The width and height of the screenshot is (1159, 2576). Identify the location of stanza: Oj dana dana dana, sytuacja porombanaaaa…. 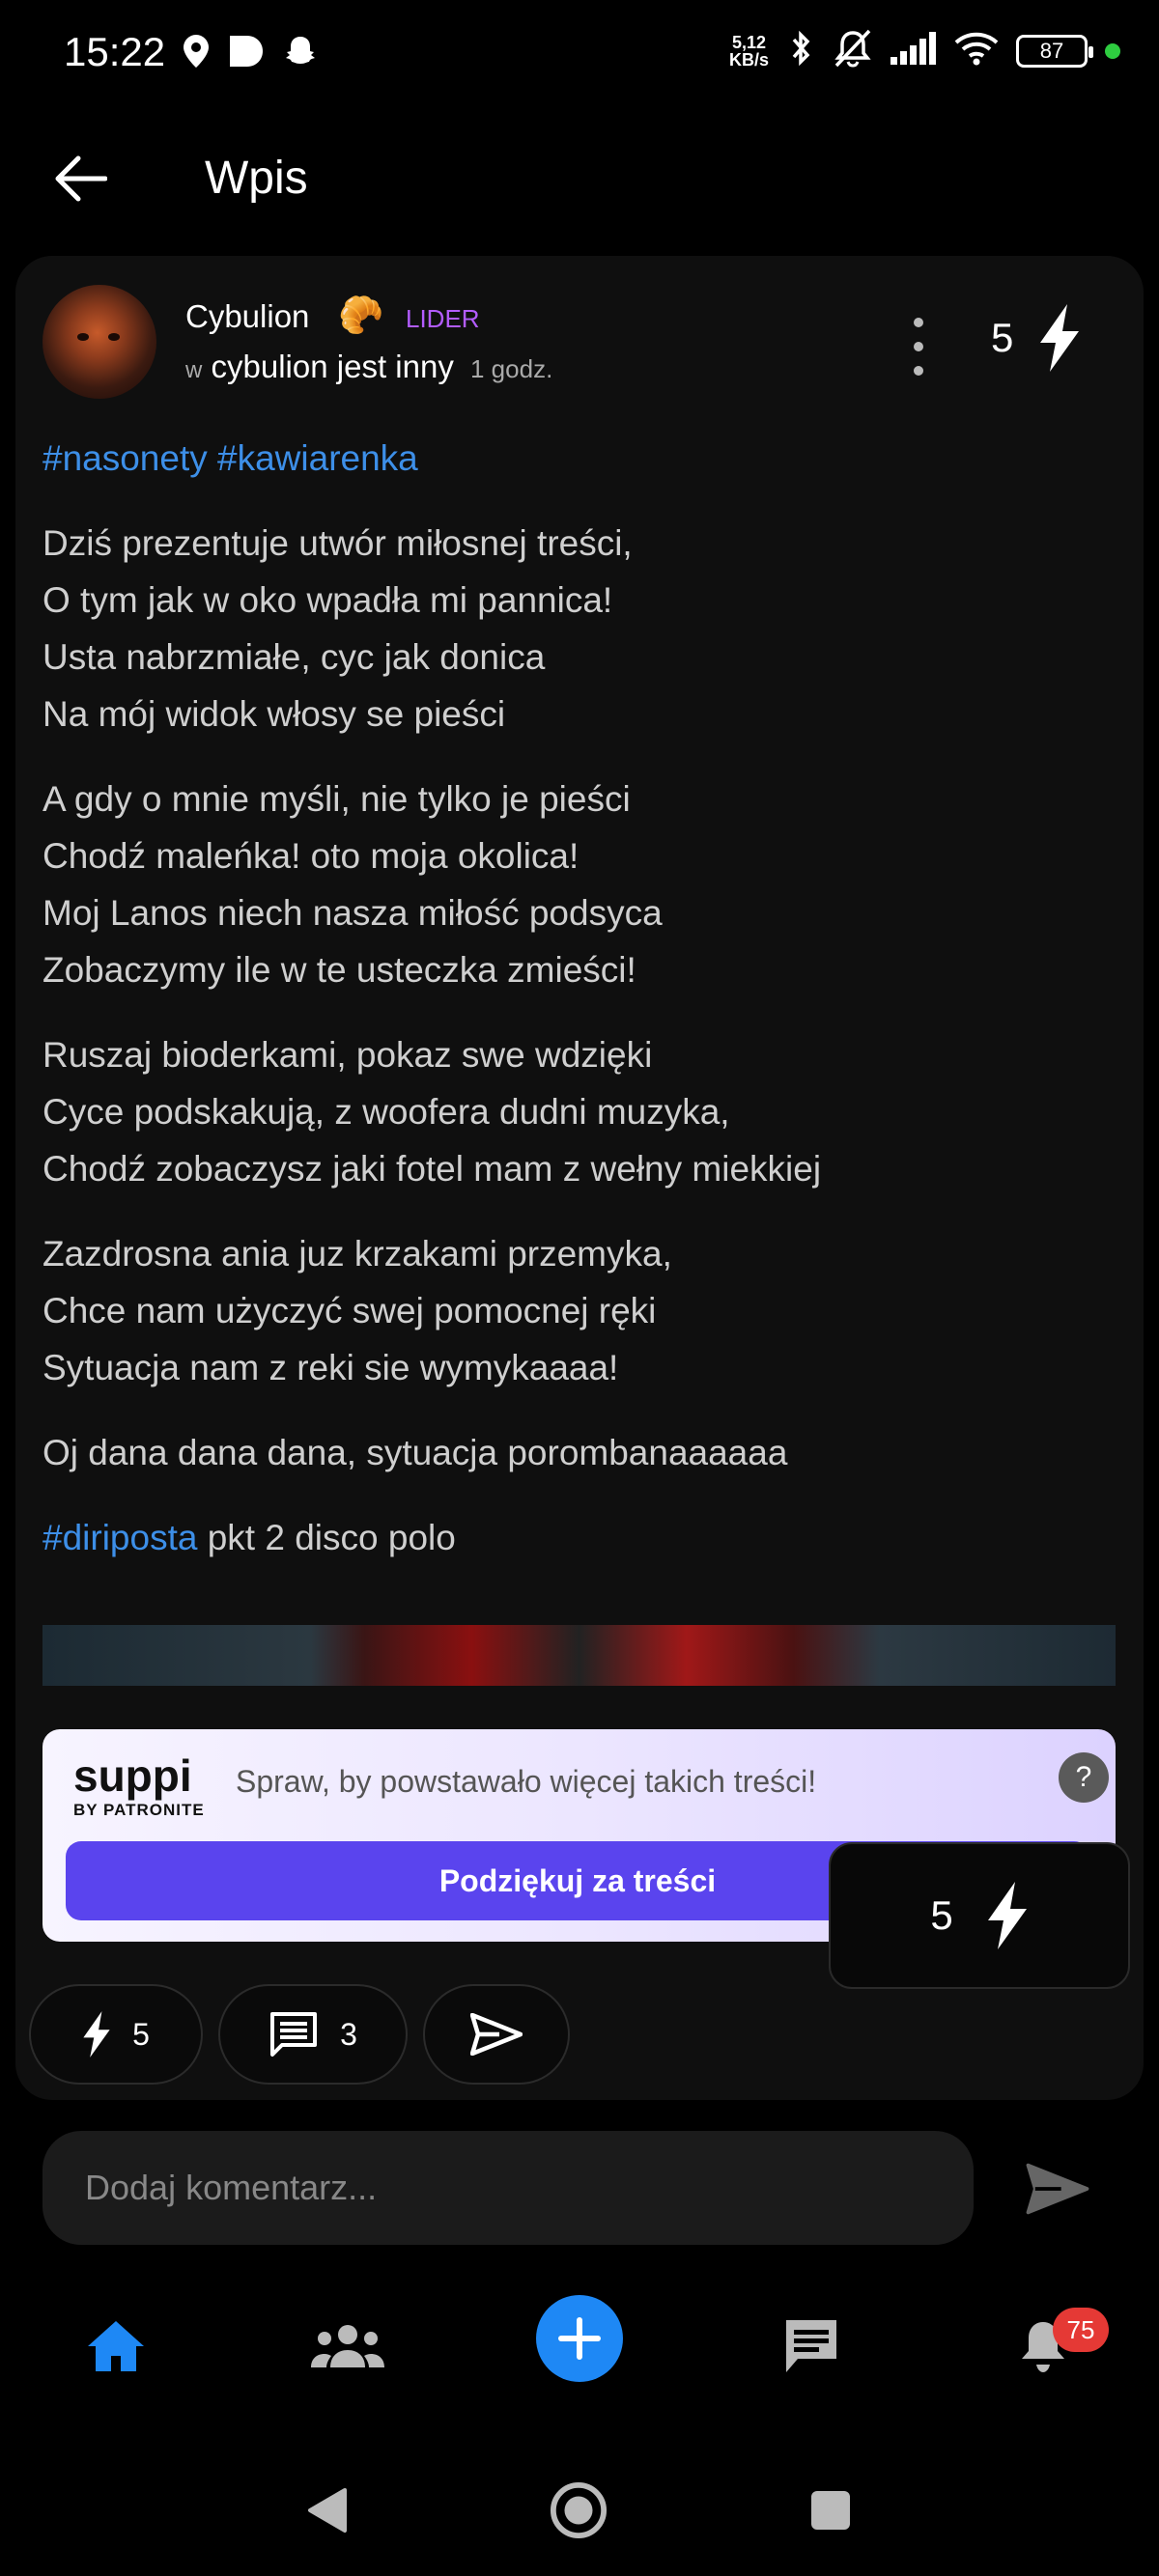
(415, 1453).